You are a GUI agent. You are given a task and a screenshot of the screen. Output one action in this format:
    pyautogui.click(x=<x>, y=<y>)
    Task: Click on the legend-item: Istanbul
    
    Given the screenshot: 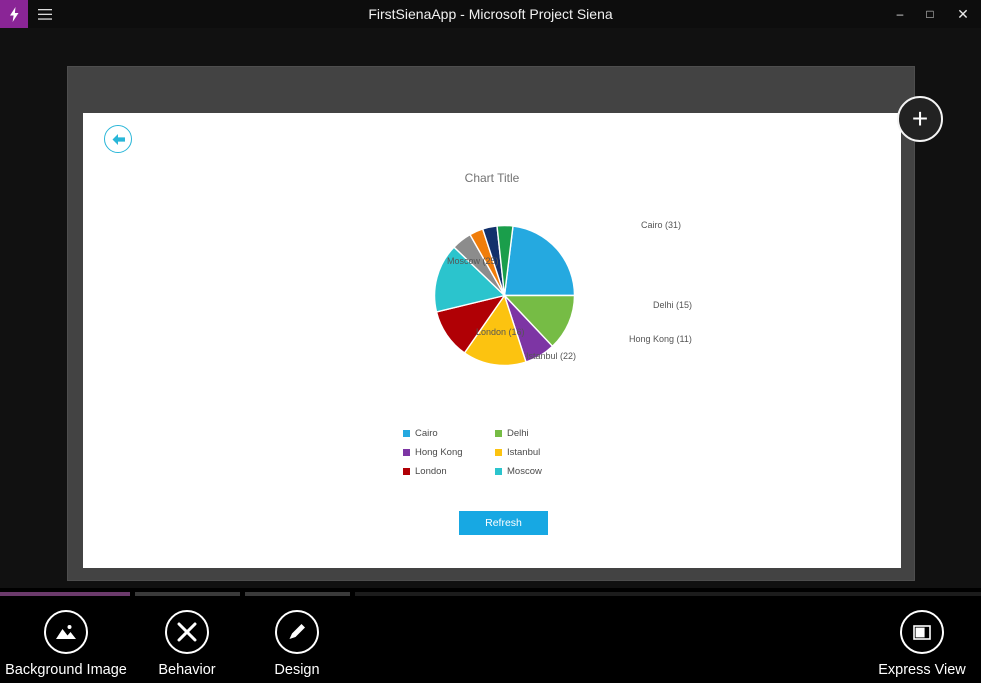 What is the action you would take?
    pyautogui.click(x=539, y=452)
    